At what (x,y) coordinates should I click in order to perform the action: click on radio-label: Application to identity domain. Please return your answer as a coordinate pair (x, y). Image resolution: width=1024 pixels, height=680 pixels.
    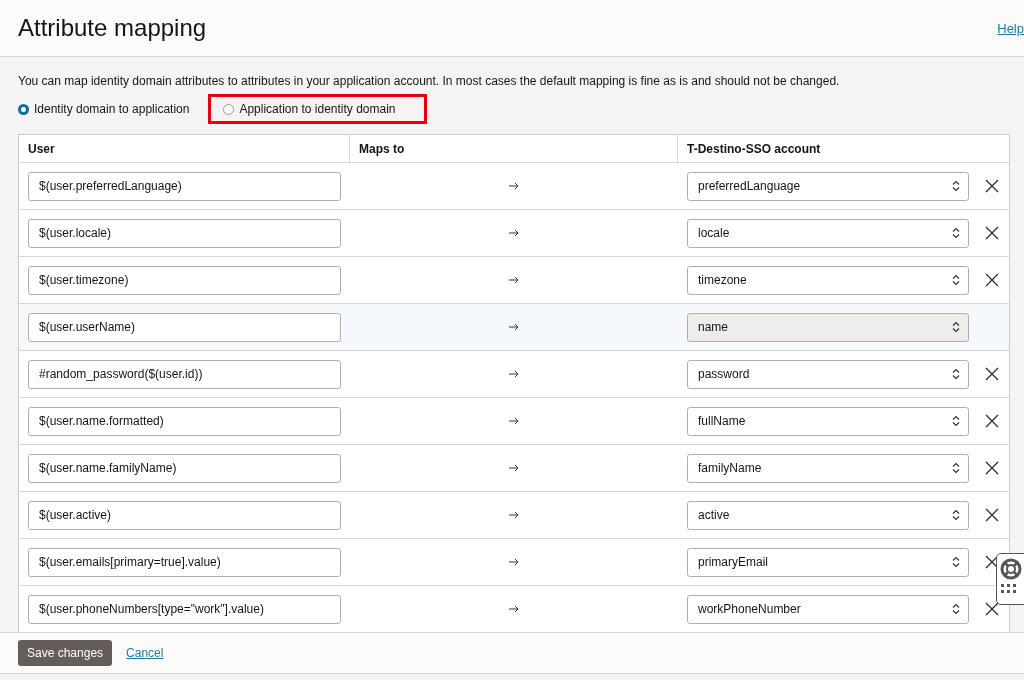
    Looking at the image, I should click on (317, 109).